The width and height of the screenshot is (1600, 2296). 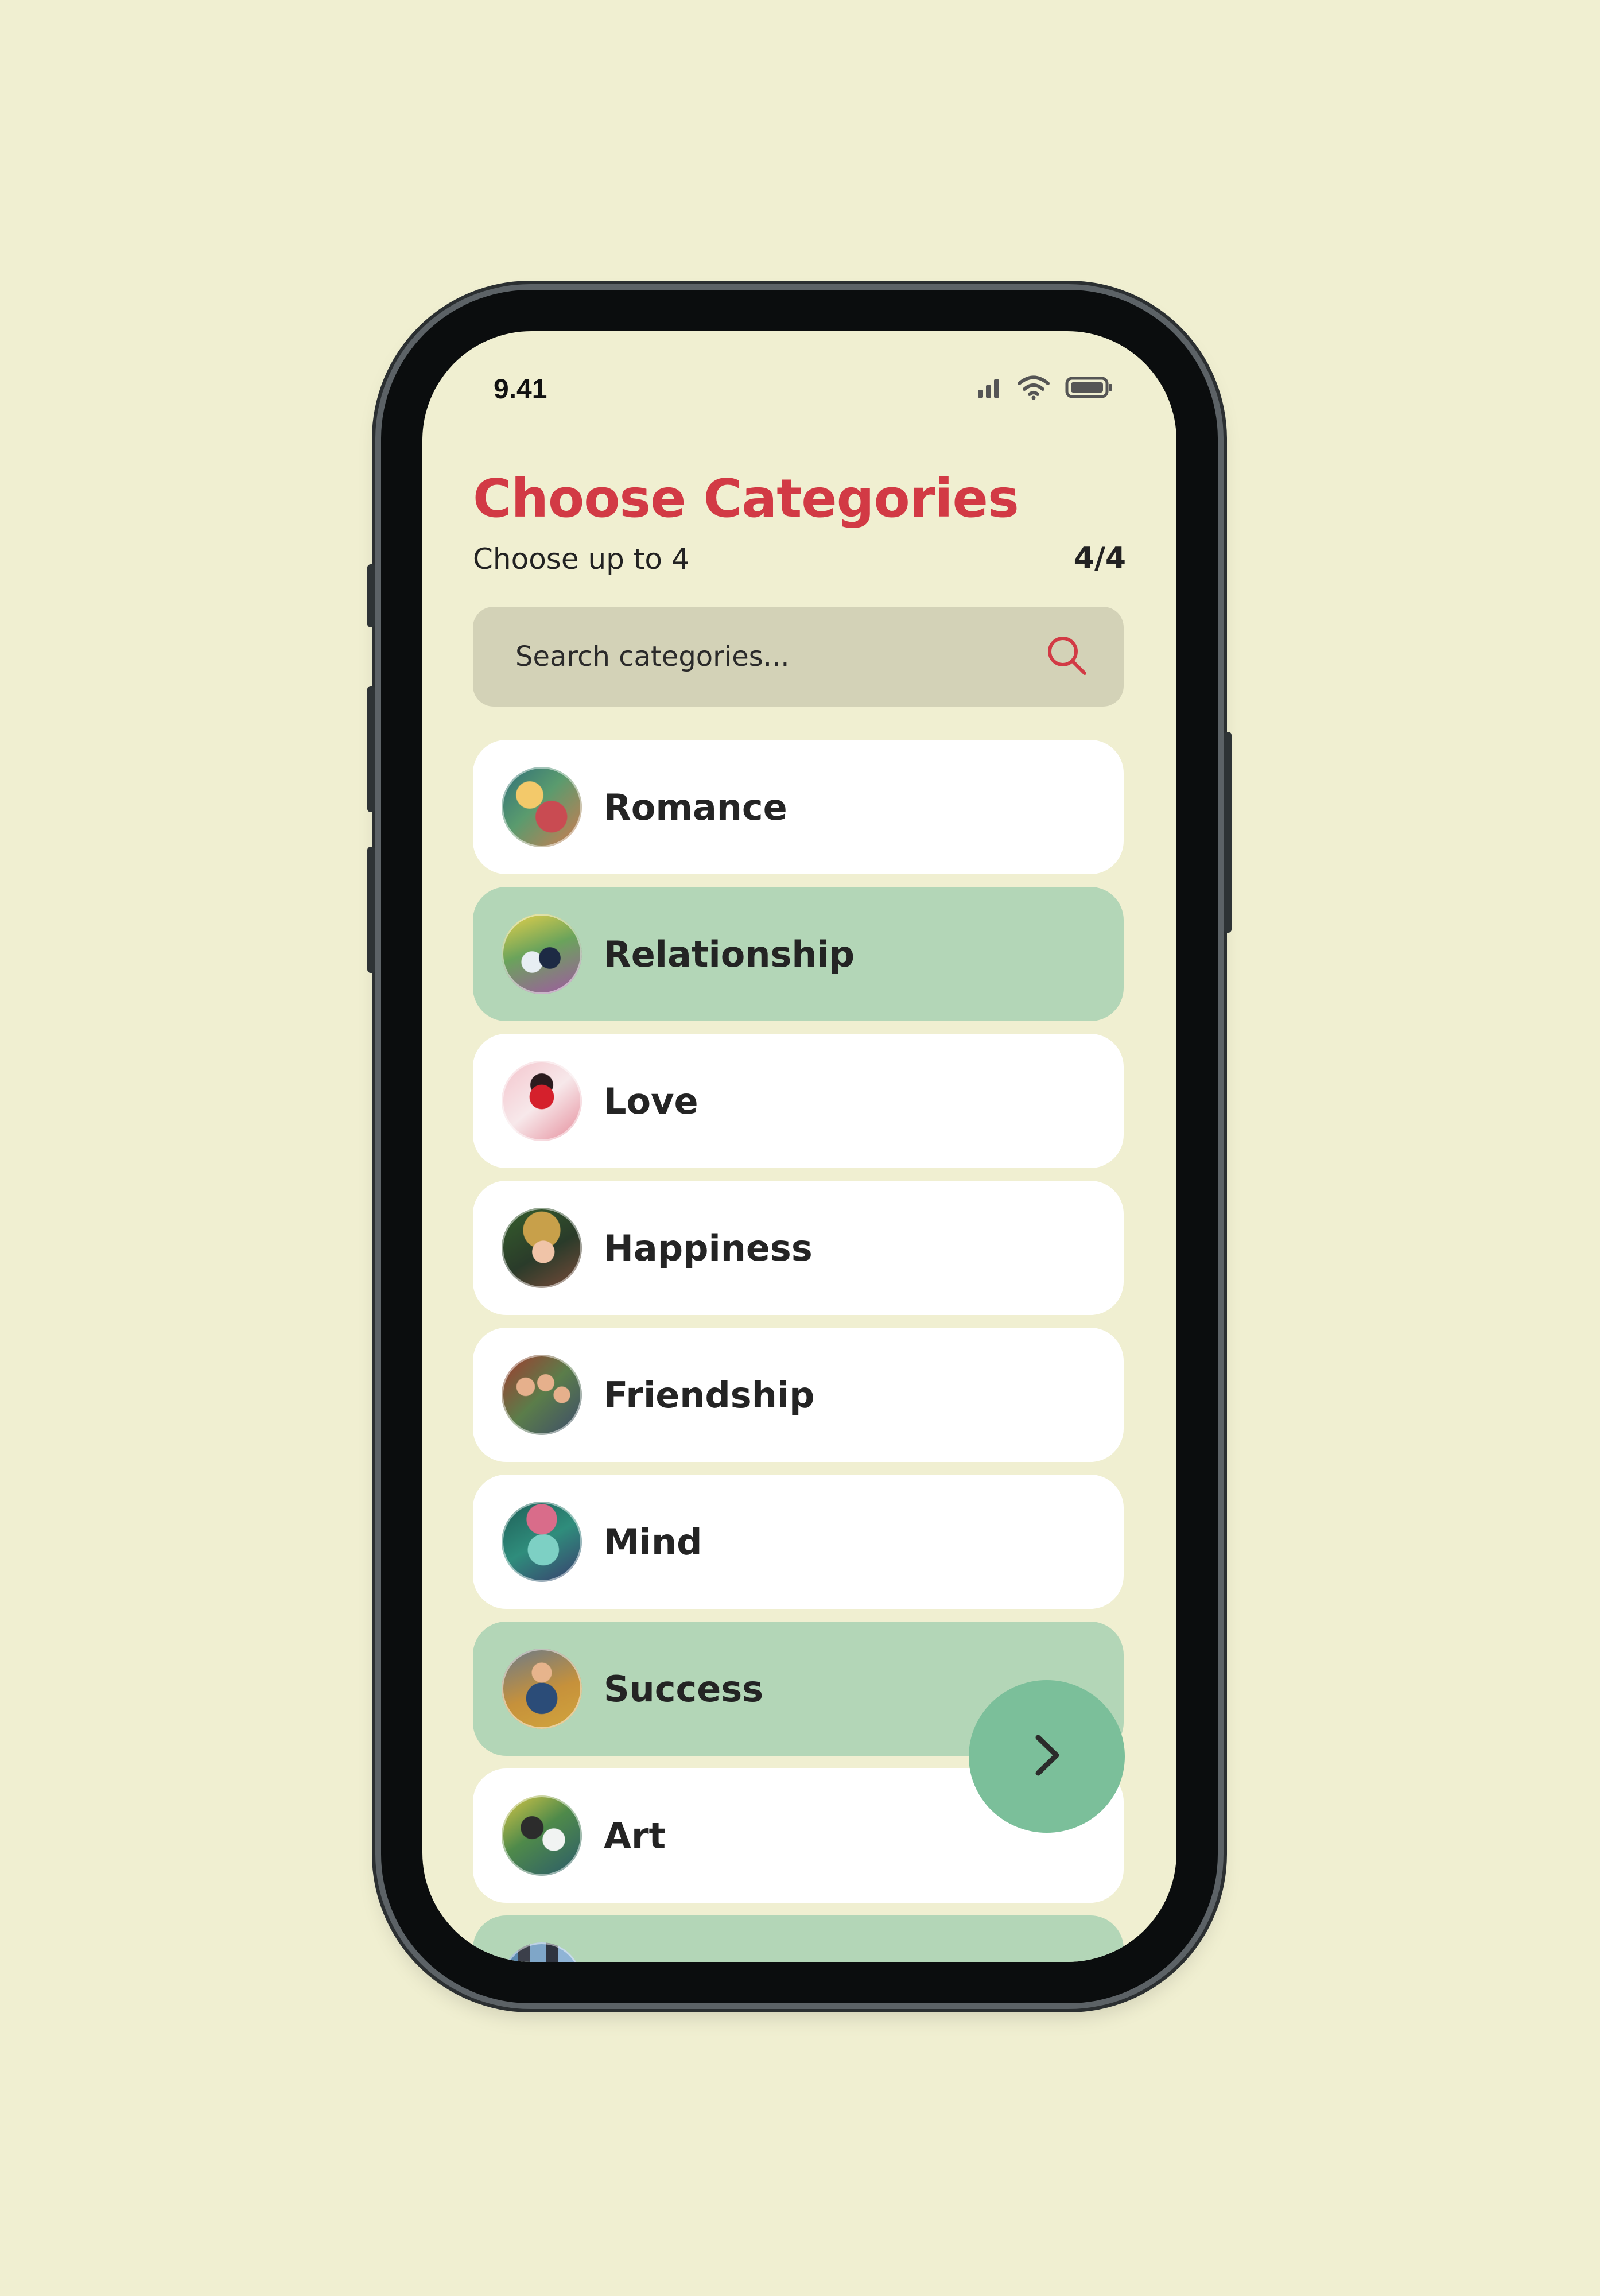 I want to click on category-item-relationship: Relationship, so click(x=798, y=954).